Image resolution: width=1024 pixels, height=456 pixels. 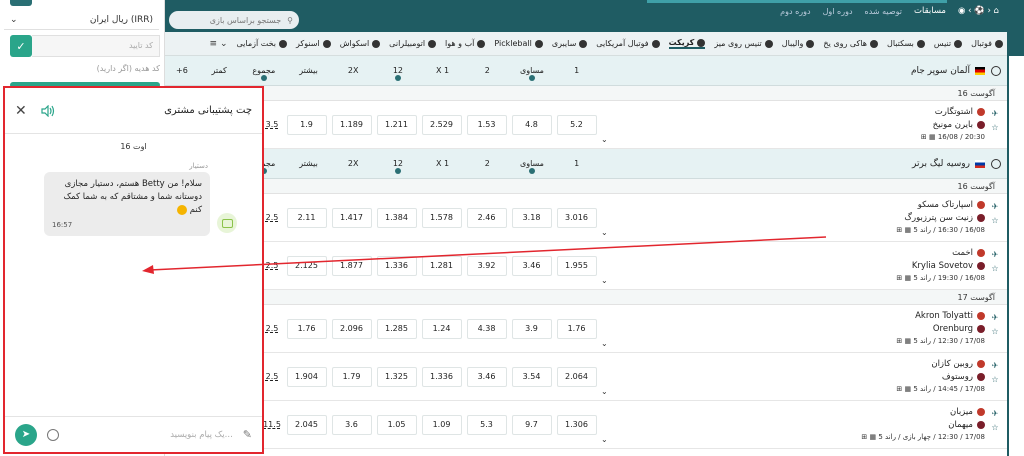 I want to click on tab-recommended: توصیه شده, so click(x=884, y=11).